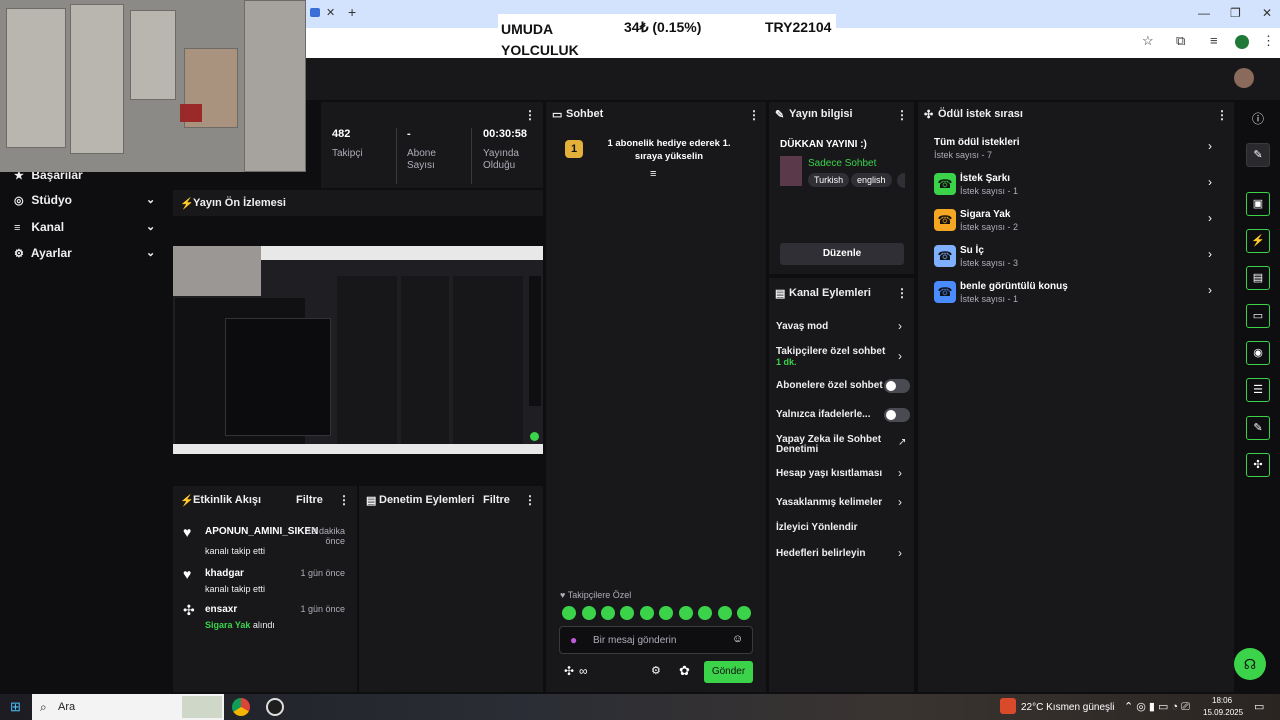 The width and height of the screenshot is (1280, 720). I want to click on broadcast-icon: ◉, so click(1258, 353).